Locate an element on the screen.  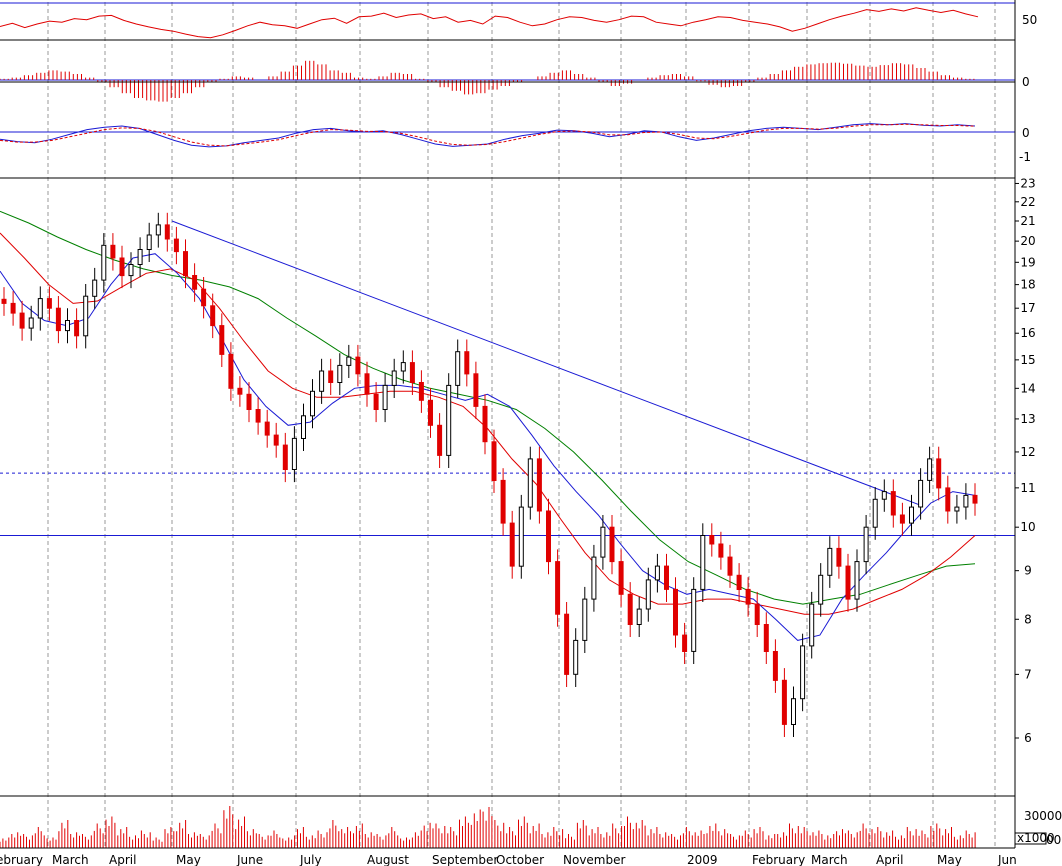
x-tick-label-4: June is located at coordinates (249, 859).